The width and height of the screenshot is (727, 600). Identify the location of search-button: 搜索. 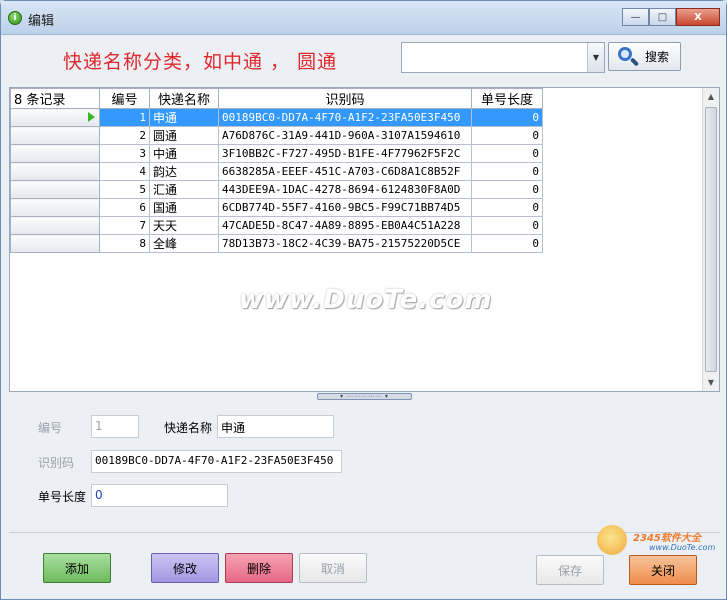
(644, 56).